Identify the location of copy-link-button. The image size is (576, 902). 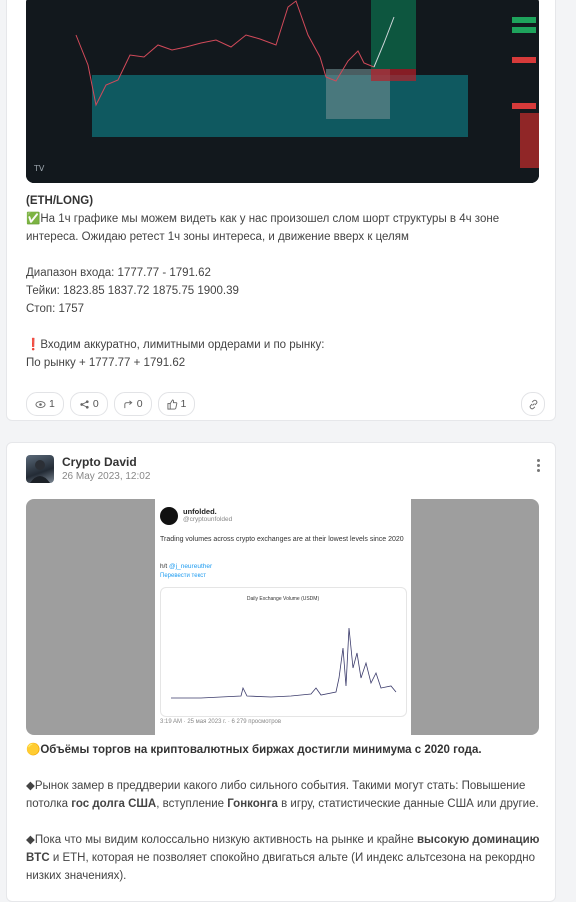
(533, 404).